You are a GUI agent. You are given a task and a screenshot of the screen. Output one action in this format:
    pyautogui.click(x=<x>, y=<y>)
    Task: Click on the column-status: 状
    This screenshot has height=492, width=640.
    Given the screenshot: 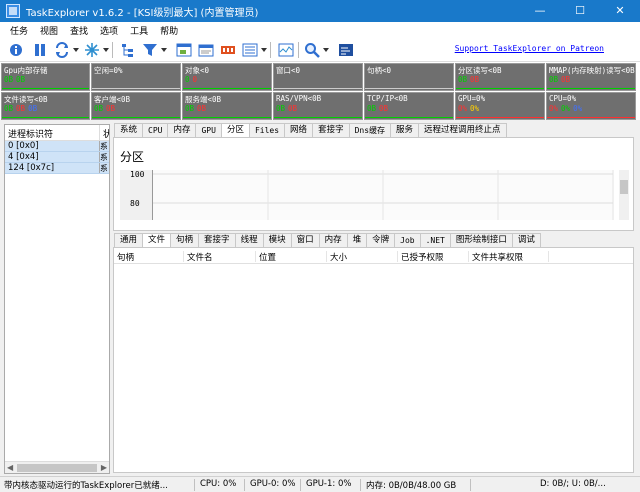 What is the action you would take?
    pyautogui.click(x=104, y=132)
    